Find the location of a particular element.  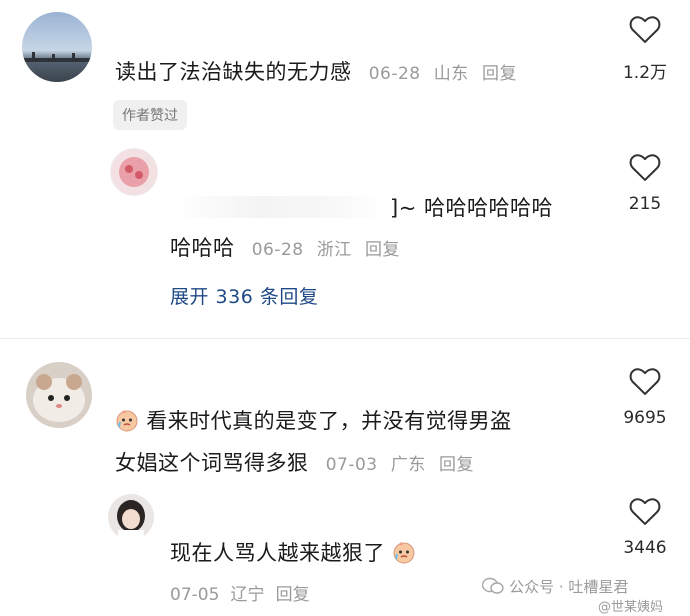

watermark-secondary: @世某姨妈 is located at coordinates (631, 607).